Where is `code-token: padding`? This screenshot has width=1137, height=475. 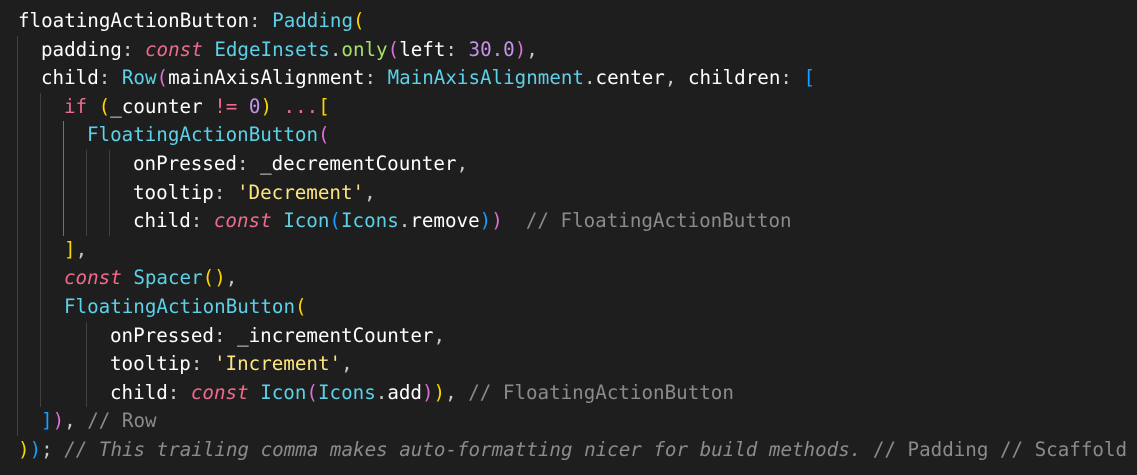
code-token: padding is located at coordinates (81, 49).